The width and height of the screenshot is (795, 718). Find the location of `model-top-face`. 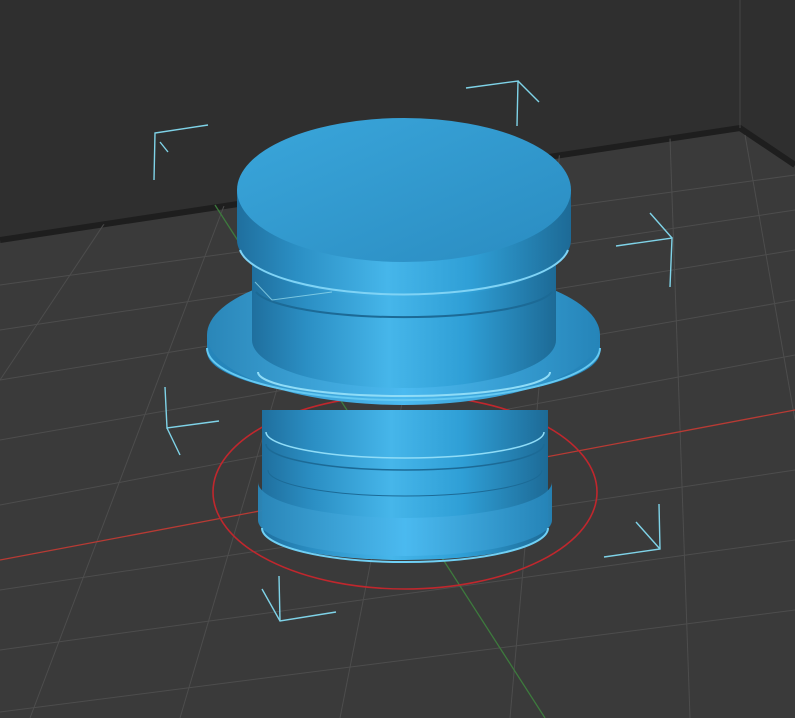

model-top-face is located at coordinates (404, 190).